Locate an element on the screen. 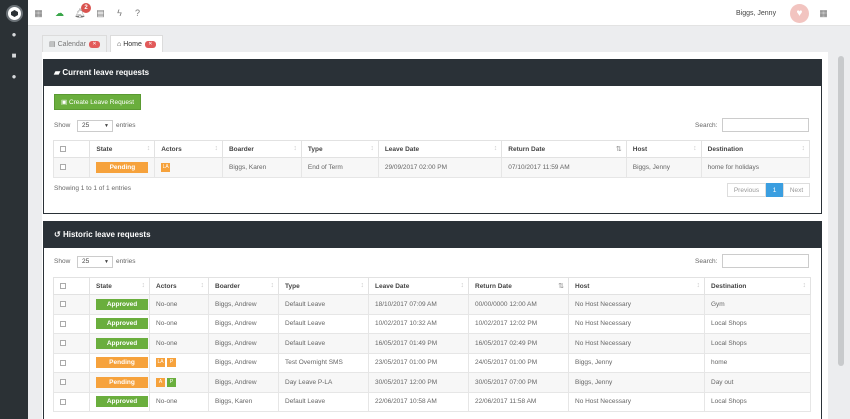 The width and height of the screenshot is (850, 419). bolt-icon: ϟ is located at coordinates (119, 13).